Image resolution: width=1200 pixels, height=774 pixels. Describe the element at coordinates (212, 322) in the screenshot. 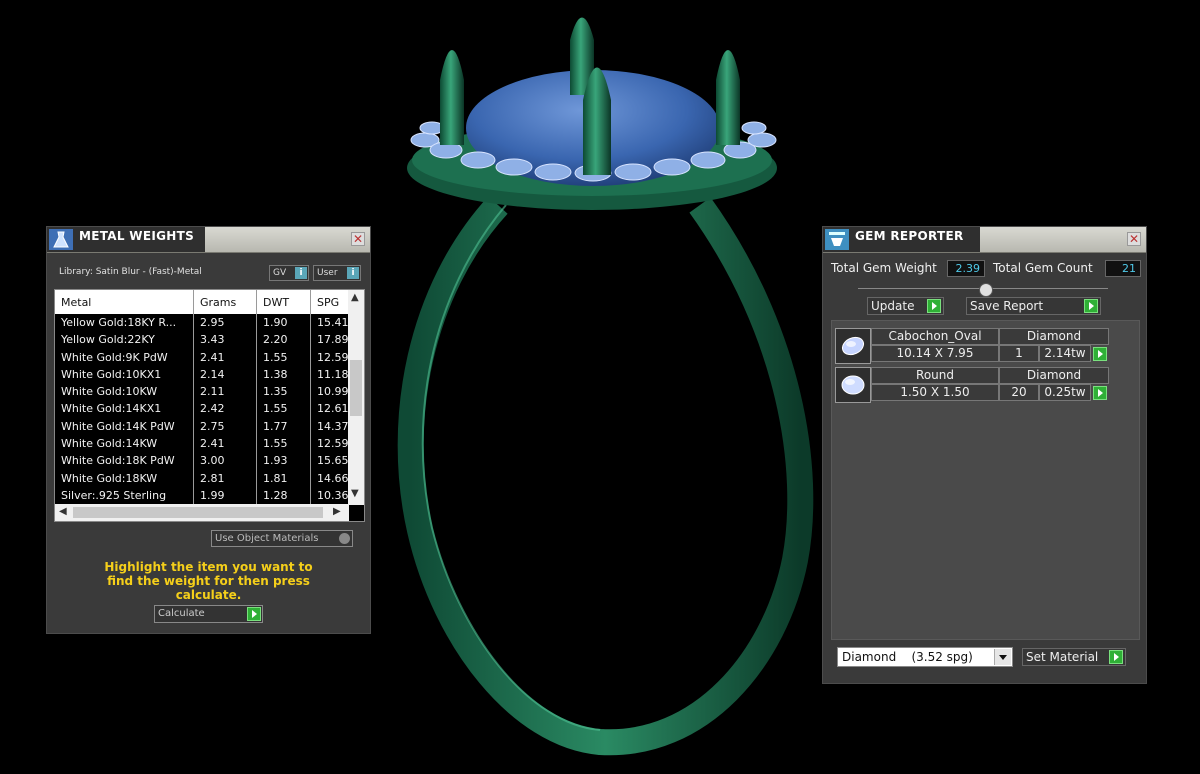

I see `table-cell: 2.95` at that location.